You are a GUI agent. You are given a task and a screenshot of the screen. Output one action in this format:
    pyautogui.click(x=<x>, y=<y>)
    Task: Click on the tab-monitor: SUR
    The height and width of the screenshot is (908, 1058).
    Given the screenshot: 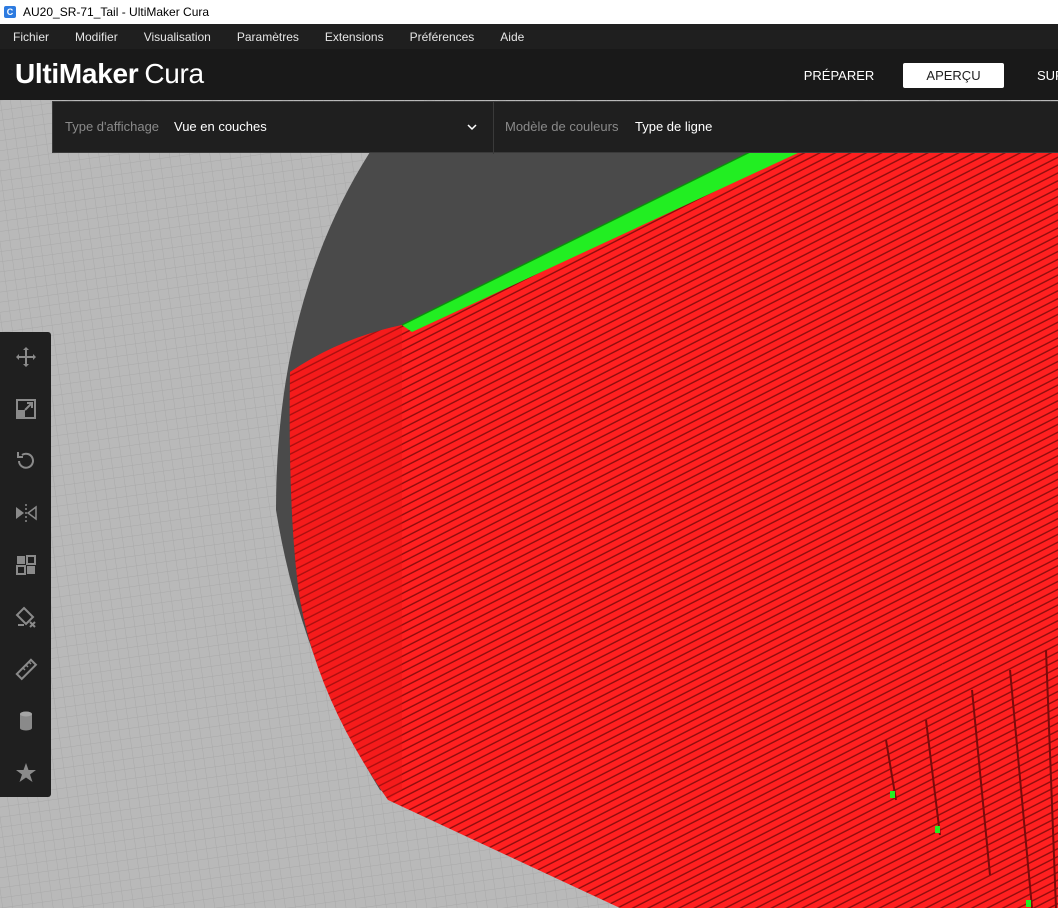 What is the action you would take?
    pyautogui.click(x=1043, y=75)
    